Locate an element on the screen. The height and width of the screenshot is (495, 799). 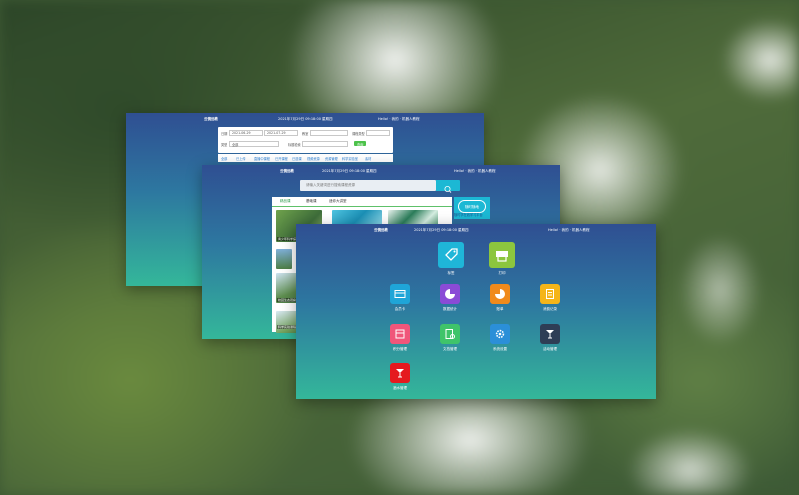
tab-2: 直播中课程 is located at coordinates (262, 158).